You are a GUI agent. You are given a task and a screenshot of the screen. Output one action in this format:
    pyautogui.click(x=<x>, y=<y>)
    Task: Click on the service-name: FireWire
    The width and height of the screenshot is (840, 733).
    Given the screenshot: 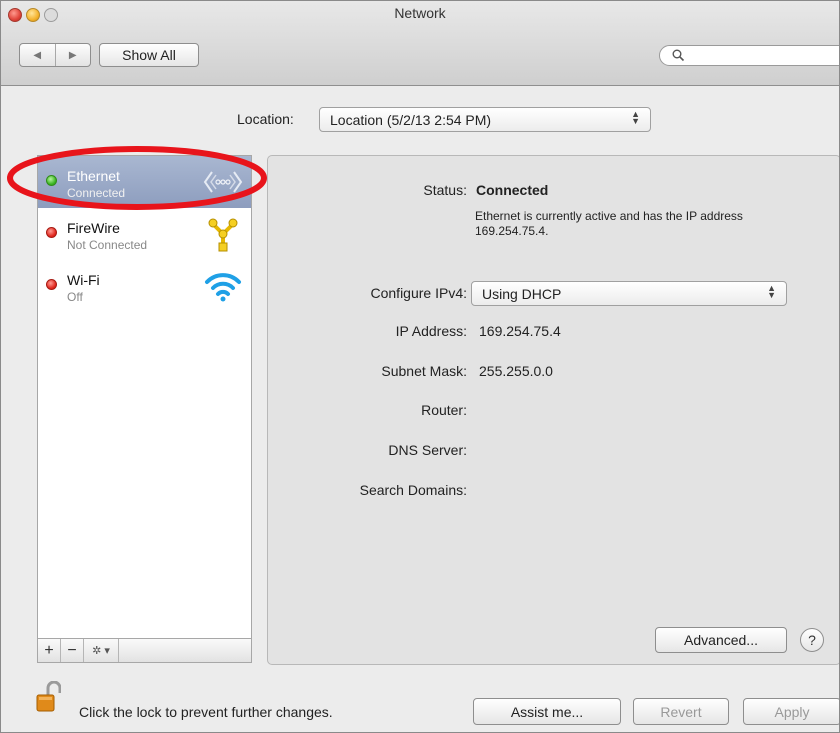 What is the action you would take?
    pyautogui.click(x=93, y=228)
    